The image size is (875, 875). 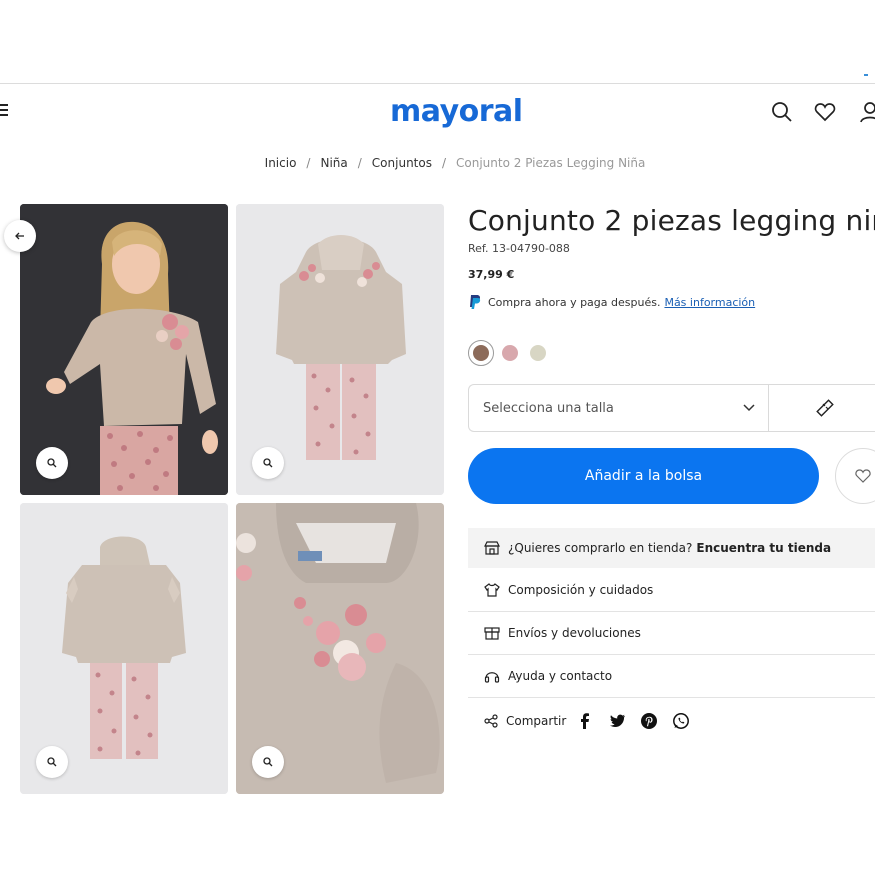 I want to click on color-swatch-beige, so click(x=538, y=353).